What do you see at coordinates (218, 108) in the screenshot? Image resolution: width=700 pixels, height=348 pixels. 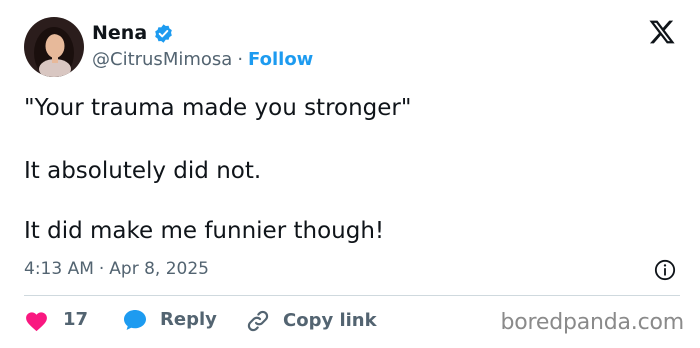 I see `tweet-text-line: "Your trauma made you stronger"` at bounding box center [218, 108].